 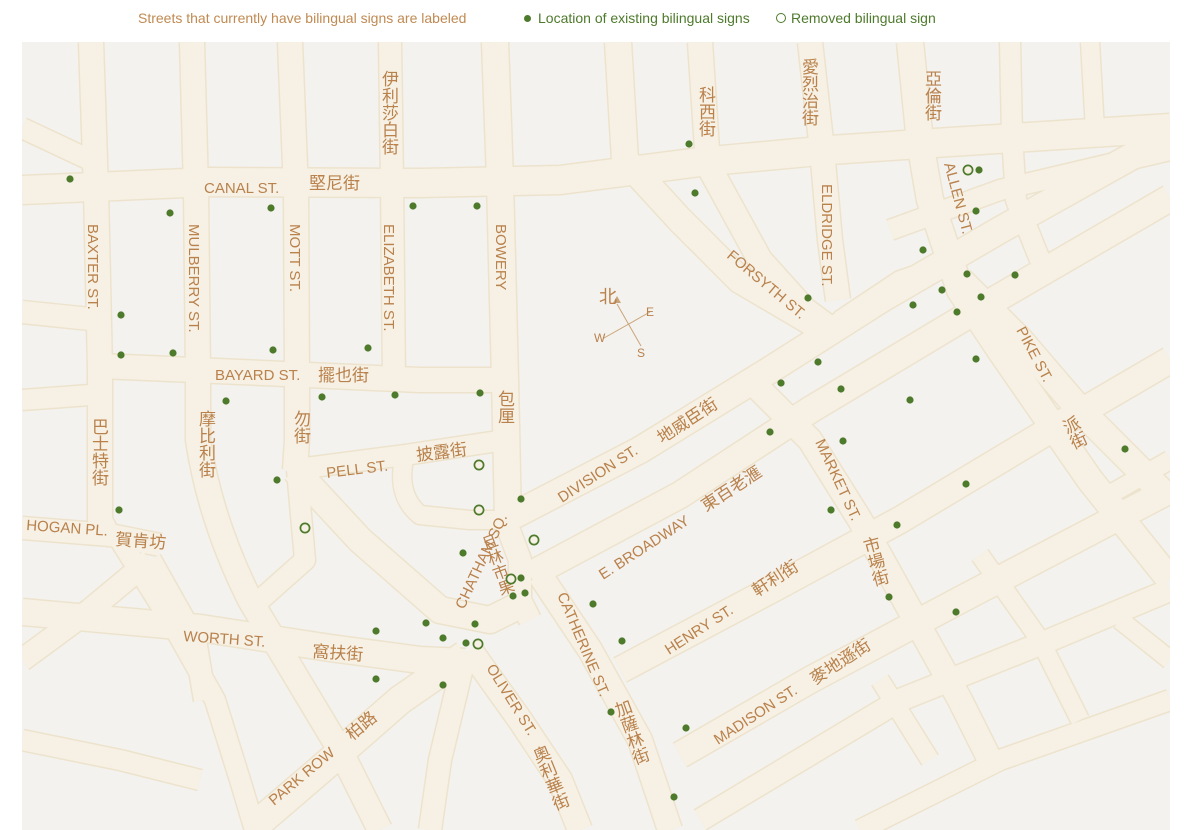 What do you see at coordinates (641, 353) in the screenshot?
I see `compass-south: S` at bounding box center [641, 353].